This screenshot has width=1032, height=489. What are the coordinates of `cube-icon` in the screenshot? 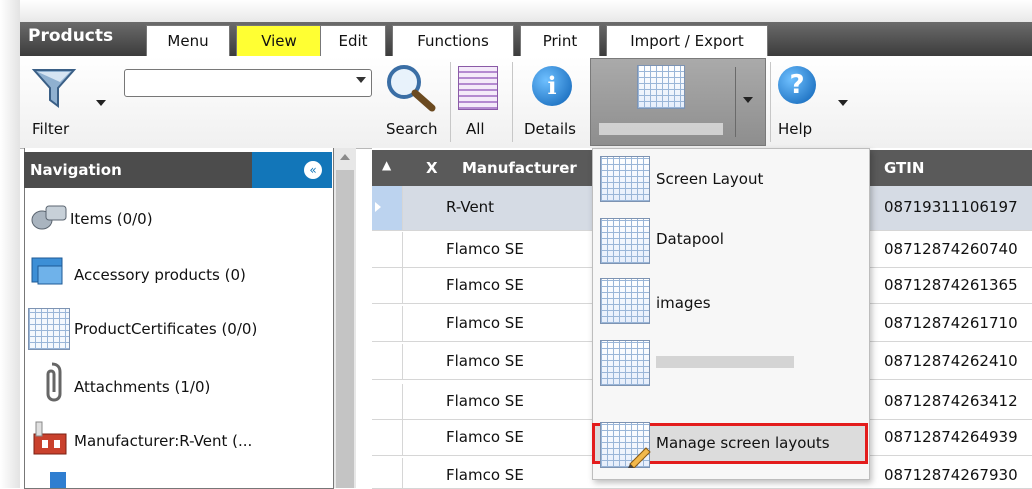 It's located at (58, 480).